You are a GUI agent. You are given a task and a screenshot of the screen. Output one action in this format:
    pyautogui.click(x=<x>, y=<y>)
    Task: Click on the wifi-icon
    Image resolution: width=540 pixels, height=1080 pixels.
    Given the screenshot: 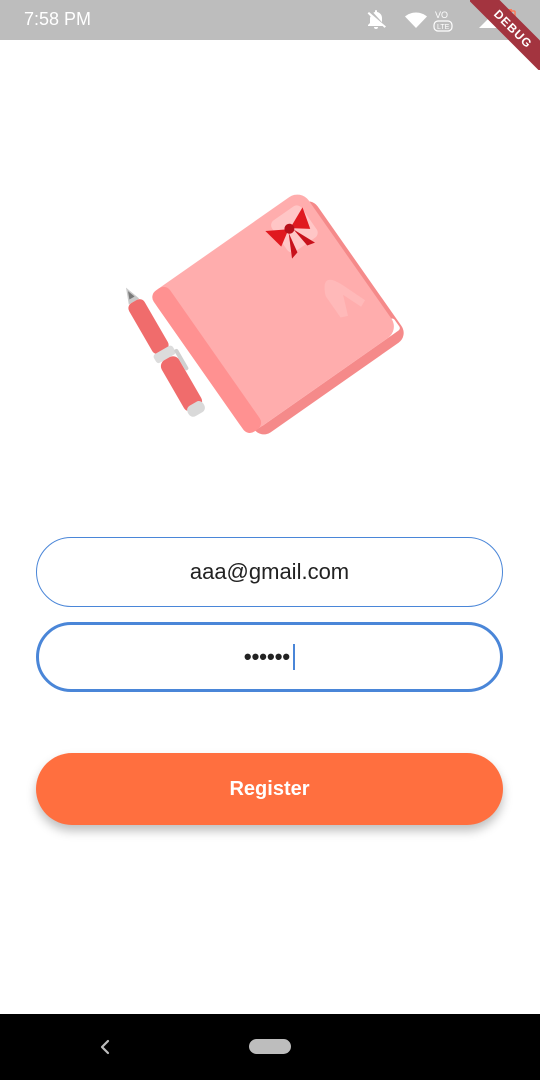 What is the action you would take?
    pyautogui.click(x=416, y=20)
    